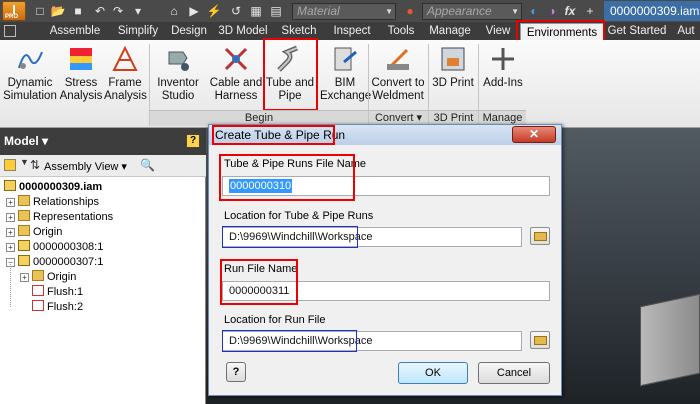 This screenshot has width=700, height=404. I want to click on appearance-color-icon: ●, so click(410, 11).